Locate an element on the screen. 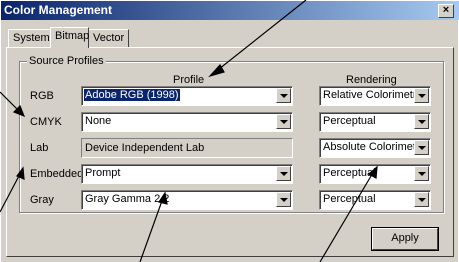  title-bar: Color Management × is located at coordinates (230, 10).